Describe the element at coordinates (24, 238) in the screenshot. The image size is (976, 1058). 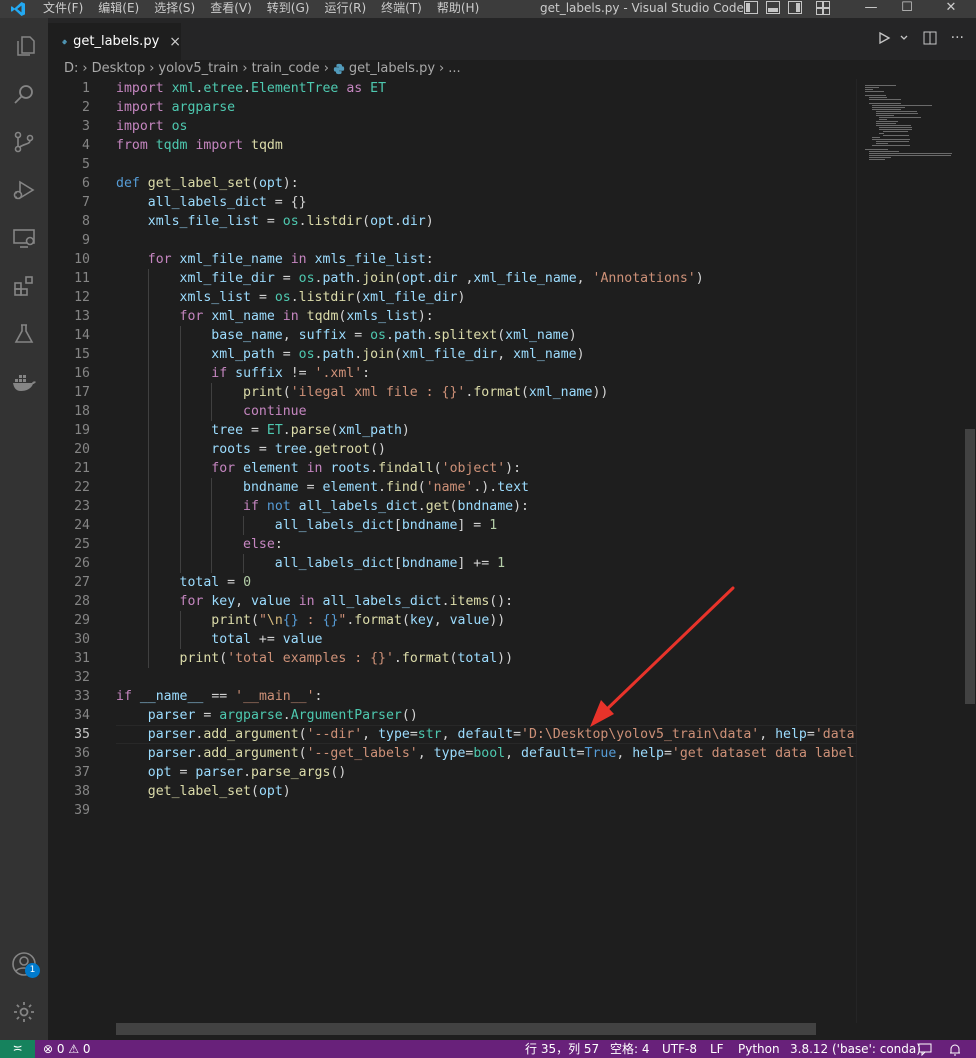
I see `remote-explorer-icon` at that location.